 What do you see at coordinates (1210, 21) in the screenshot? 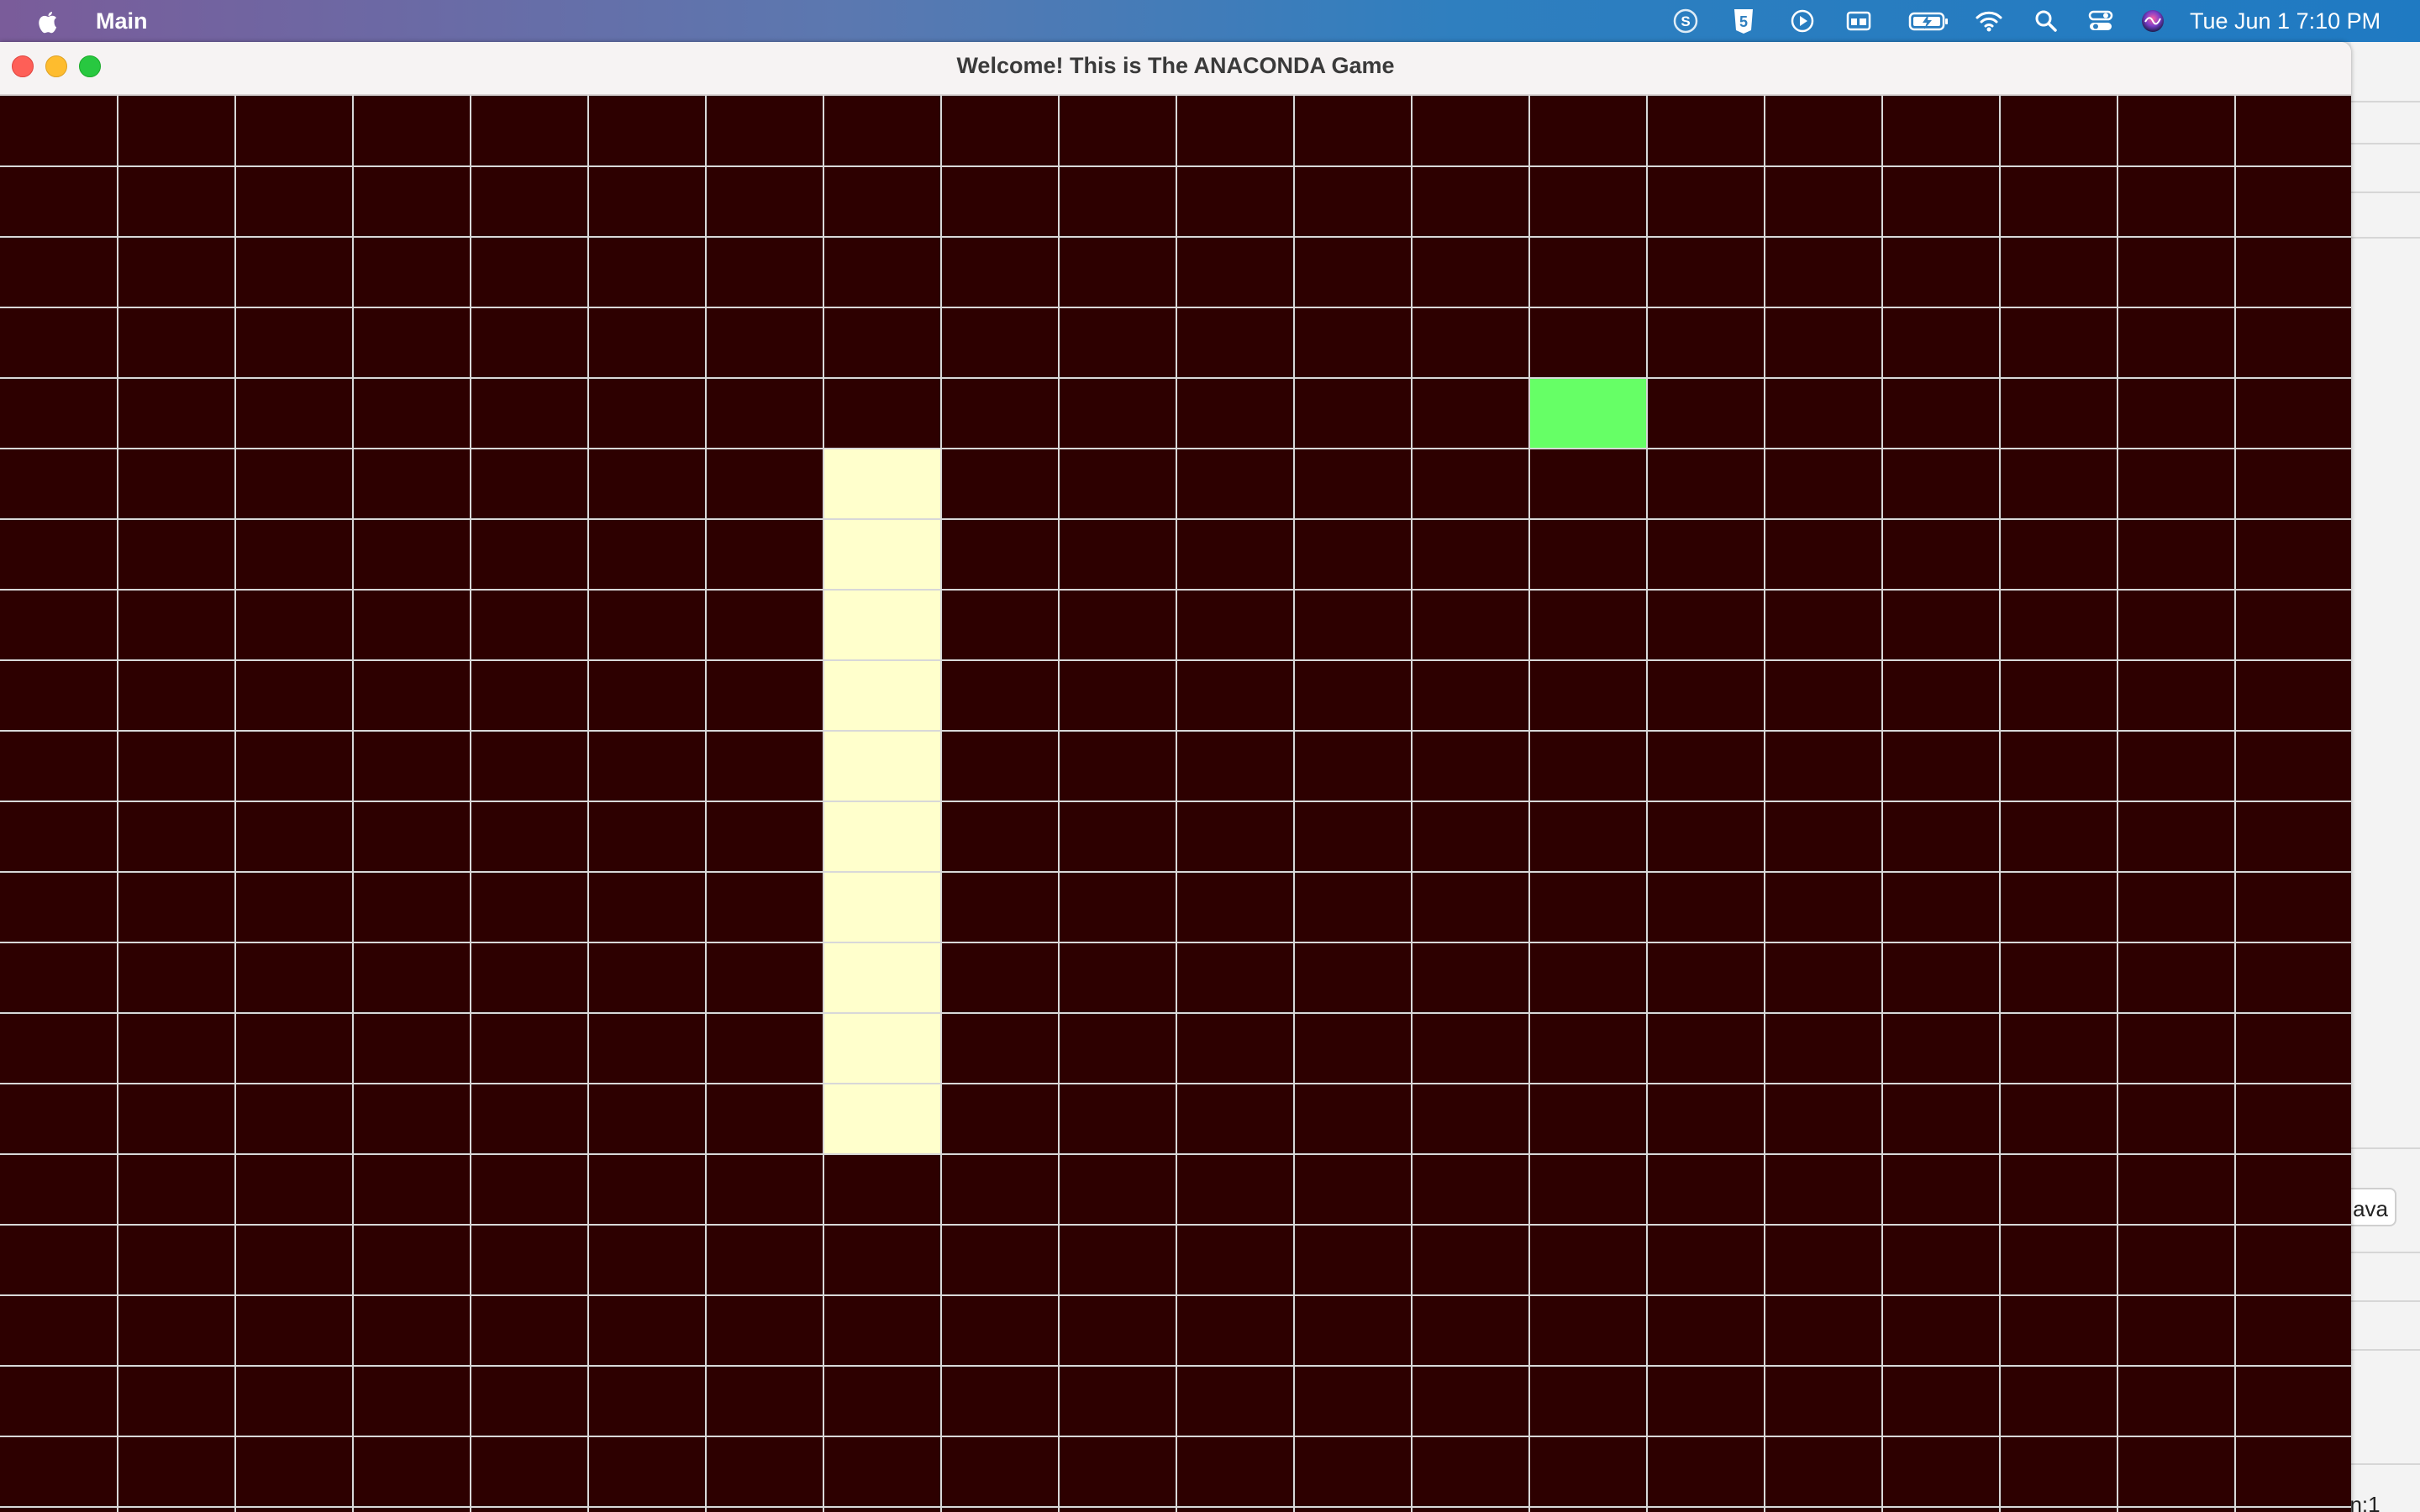
I see `menu-bar: Main S 5 Tue Jun 1 7:10 PM` at bounding box center [1210, 21].